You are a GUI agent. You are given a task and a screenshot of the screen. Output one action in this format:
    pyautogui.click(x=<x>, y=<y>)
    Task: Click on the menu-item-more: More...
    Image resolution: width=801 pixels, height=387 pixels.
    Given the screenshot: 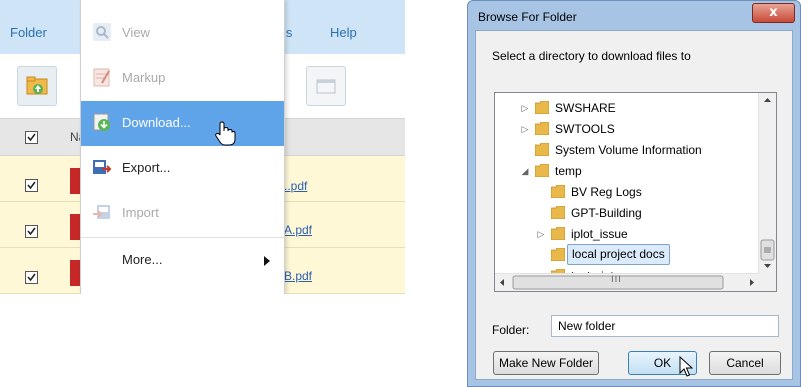 What is the action you would take?
    pyautogui.click(x=182, y=260)
    